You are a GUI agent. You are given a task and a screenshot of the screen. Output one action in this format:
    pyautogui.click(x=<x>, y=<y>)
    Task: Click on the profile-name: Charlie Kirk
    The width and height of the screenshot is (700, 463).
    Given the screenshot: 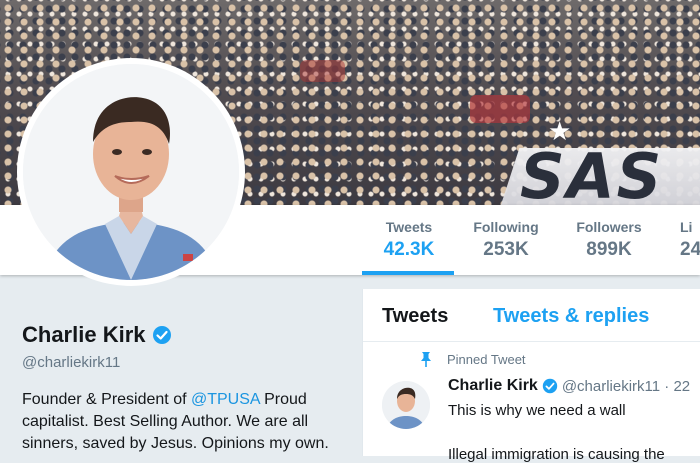 What is the action you would take?
    pyautogui.click(x=84, y=335)
    